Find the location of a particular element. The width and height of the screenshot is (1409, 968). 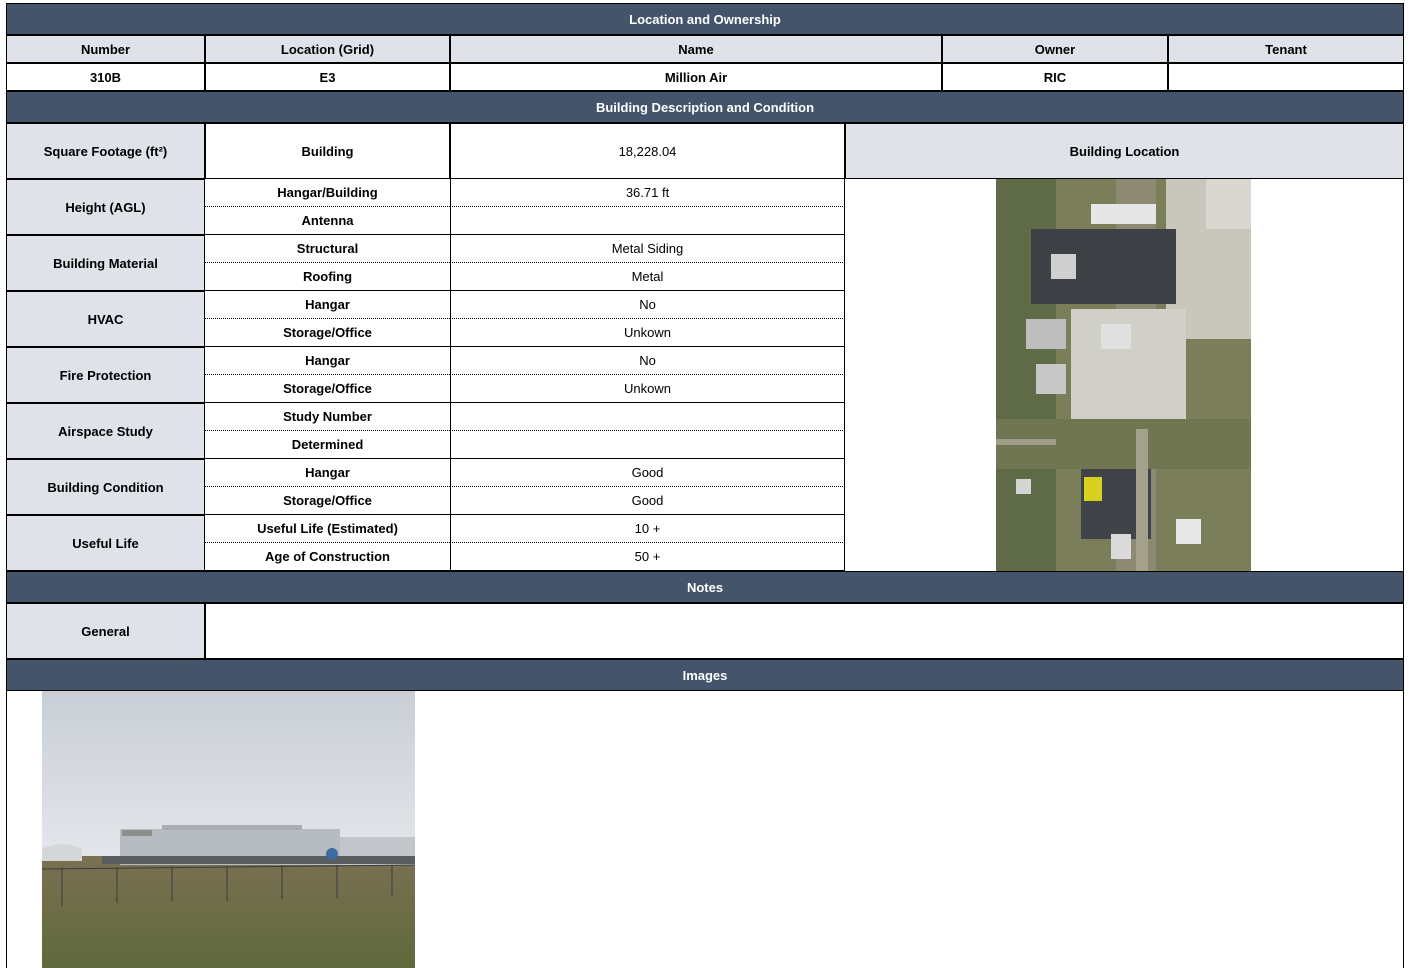

label-building-location: Building Location is located at coordinates (1124, 151).